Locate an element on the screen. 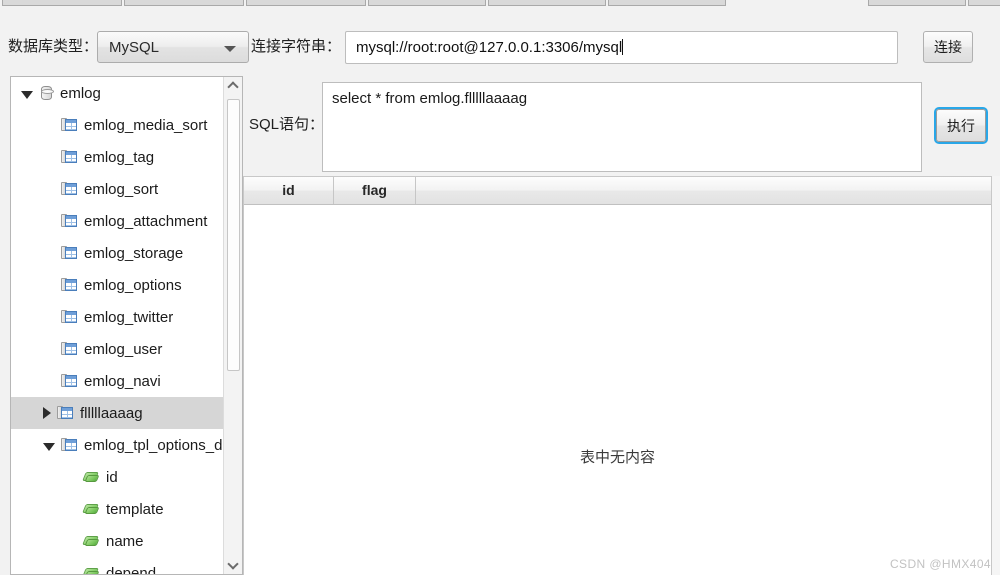  tree-node-label: emlog_navi is located at coordinates (122, 381).